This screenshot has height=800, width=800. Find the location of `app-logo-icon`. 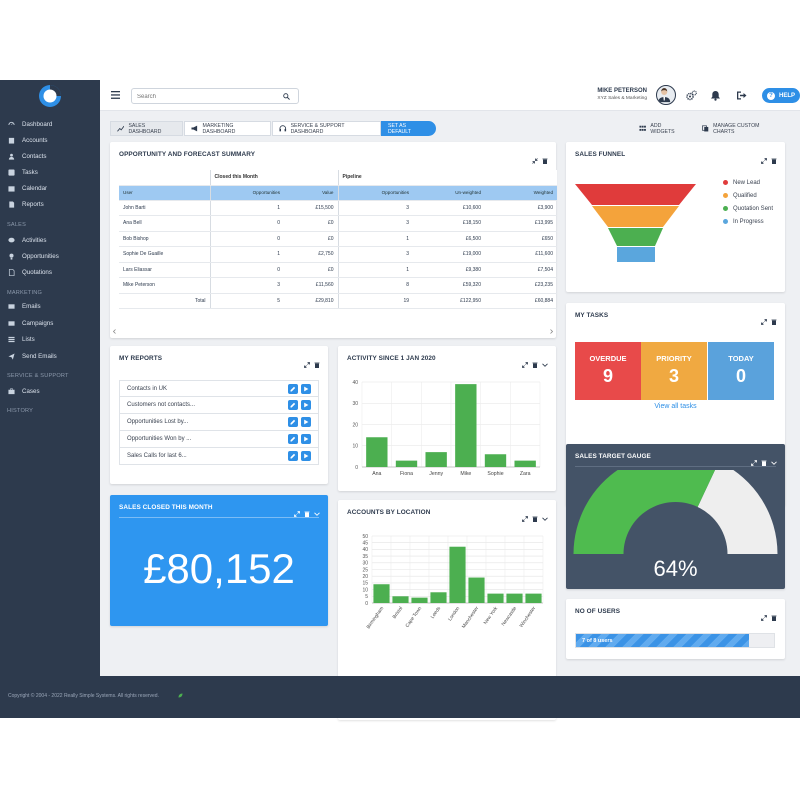

app-logo-icon is located at coordinates (50, 96).